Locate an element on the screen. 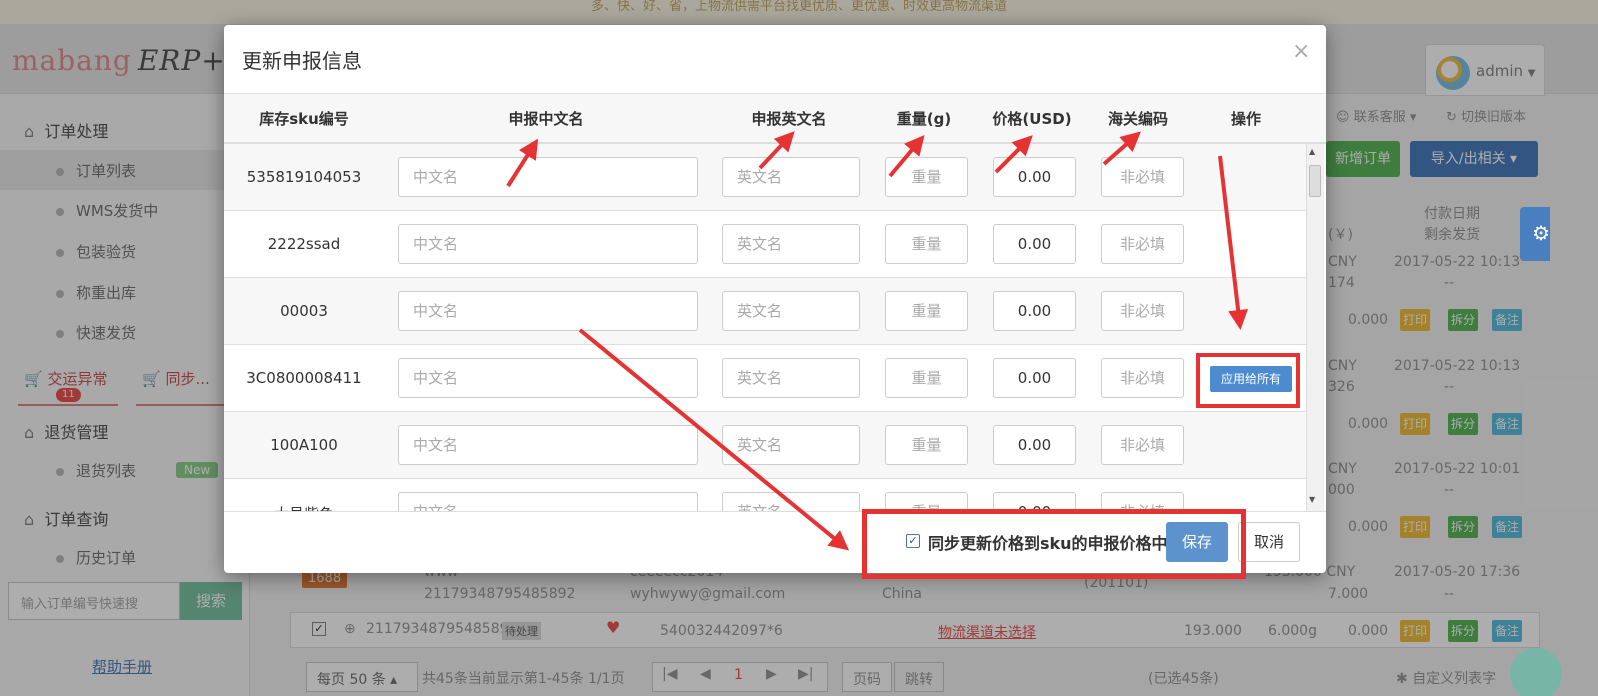 Image resolution: width=1598 pixels, height=696 pixels. table-row: 535819104053 中文名 英文名 重量 0.00 非必填 is located at coordinates (765, 177).